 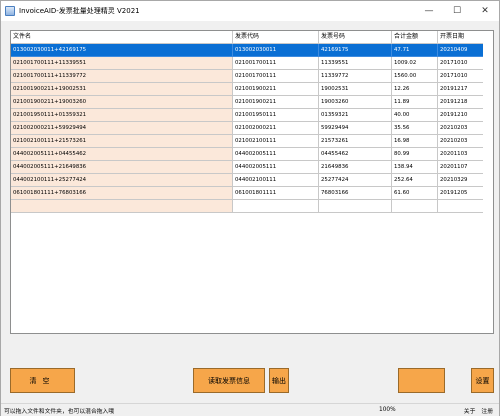 I want to click on cell-total-amount: 80.99, so click(x=415, y=154).